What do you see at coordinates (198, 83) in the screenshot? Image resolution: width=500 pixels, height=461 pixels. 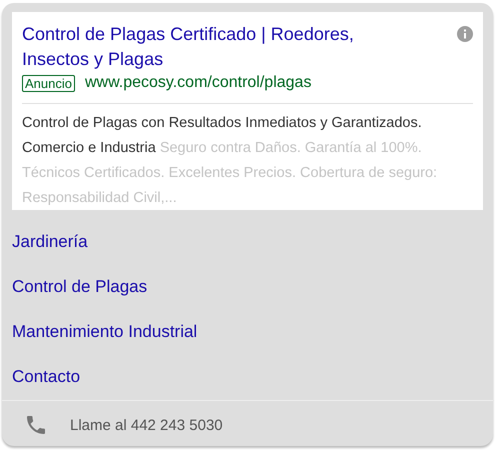 I see `display-url: www.pecosy.com/control/plagas` at bounding box center [198, 83].